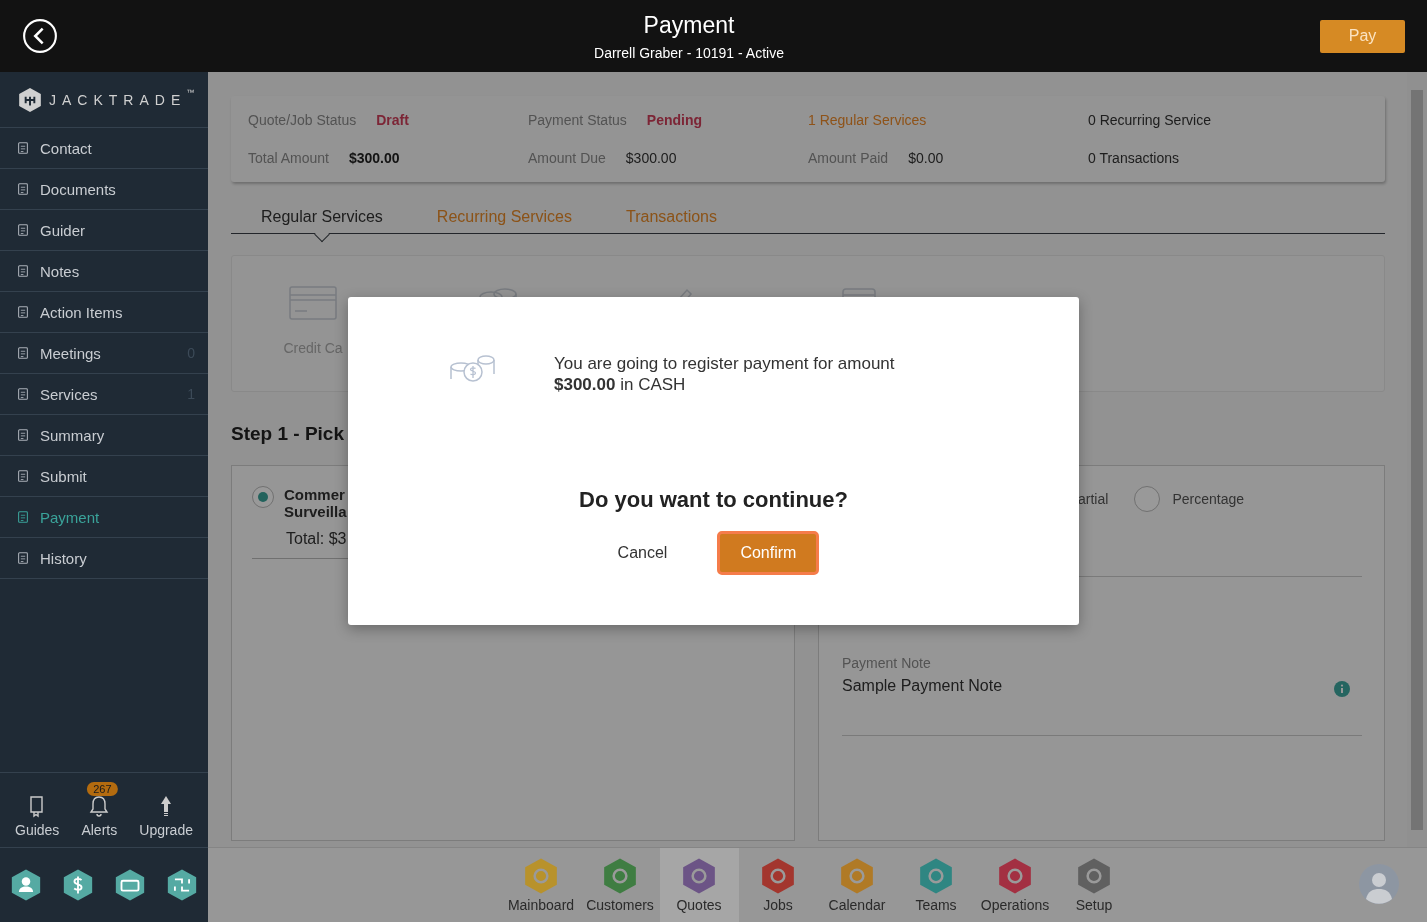 The height and width of the screenshot is (922, 1427). I want to click on radio-label: artial, so click(1093, 498).